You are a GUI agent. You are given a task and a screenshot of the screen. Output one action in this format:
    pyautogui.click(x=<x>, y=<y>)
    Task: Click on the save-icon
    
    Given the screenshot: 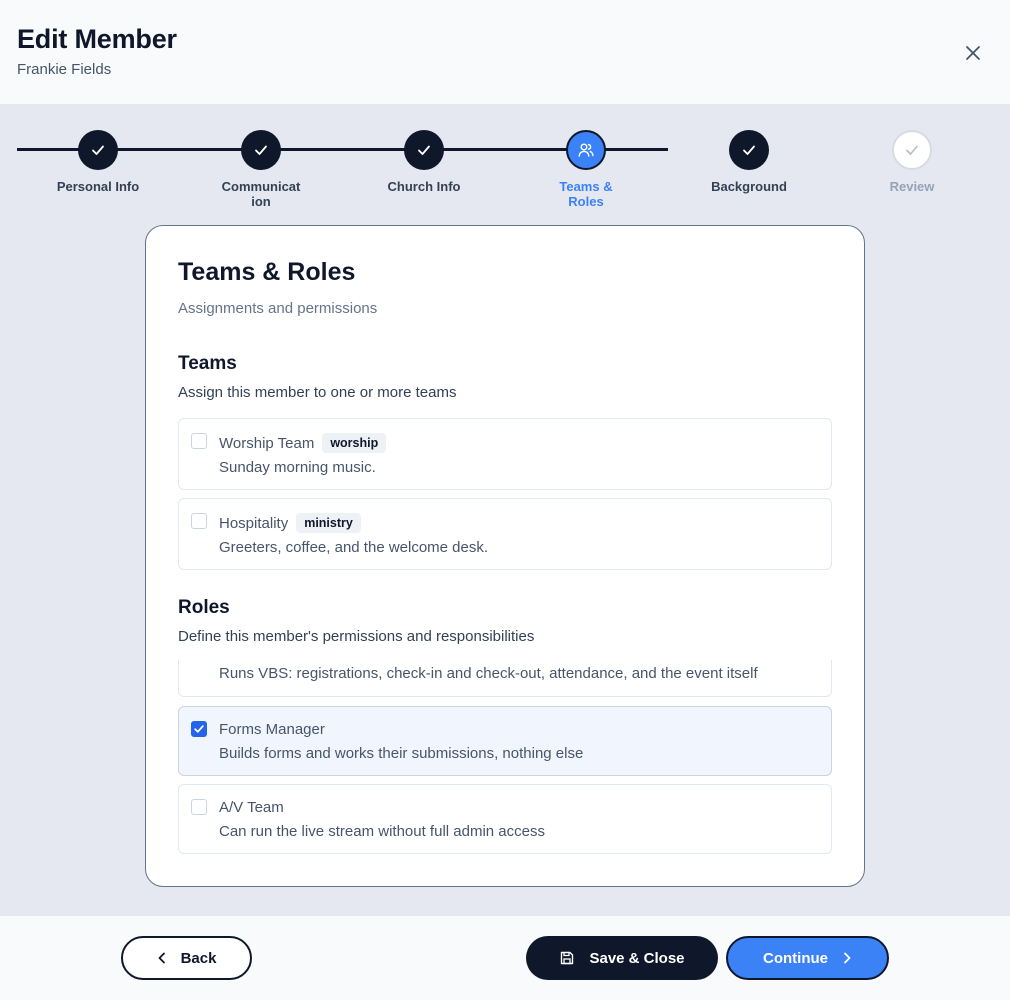 What is the action you would take?
    pyautogui.click(x=567, y=958)
    